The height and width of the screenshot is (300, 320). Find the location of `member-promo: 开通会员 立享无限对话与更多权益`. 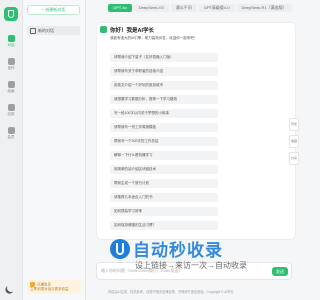

member-promo: 开通会员 立享无限对话与更多权益 is located at coordinates (54, 287).